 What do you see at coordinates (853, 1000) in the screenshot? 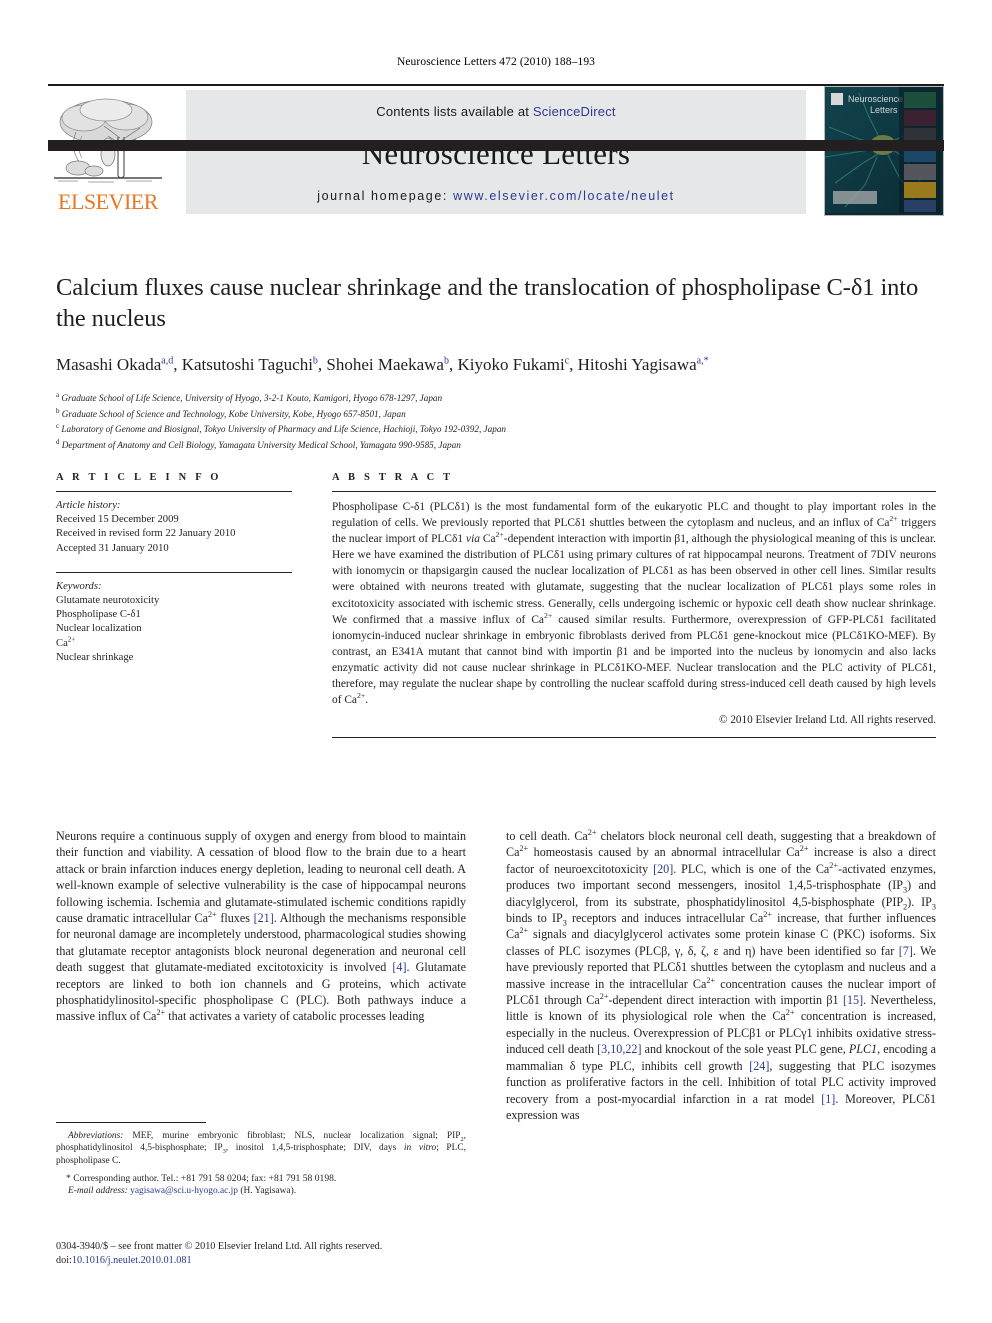
I see `citation-ref: [15]` at bounding box center [853, 1000].